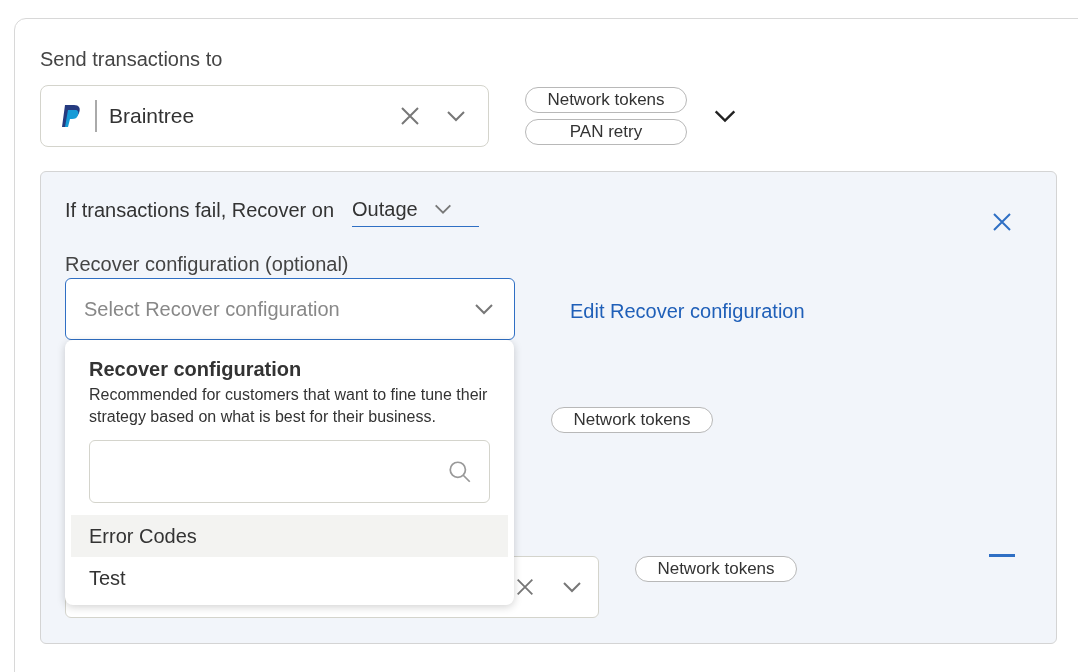  I want to click on trigger-select: Outage, so click(415, 210).